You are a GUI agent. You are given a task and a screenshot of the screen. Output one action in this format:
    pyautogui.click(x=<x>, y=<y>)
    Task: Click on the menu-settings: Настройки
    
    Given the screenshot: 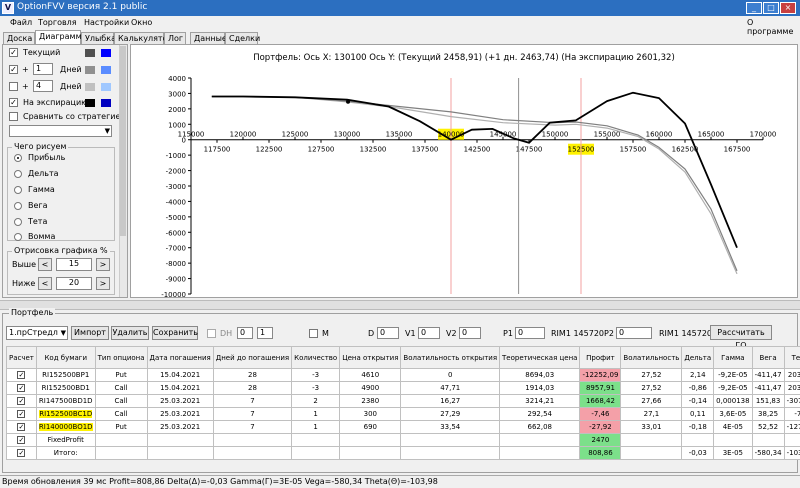 What is the action you would take?
    pyautogui.click(x=106, y=22)
    